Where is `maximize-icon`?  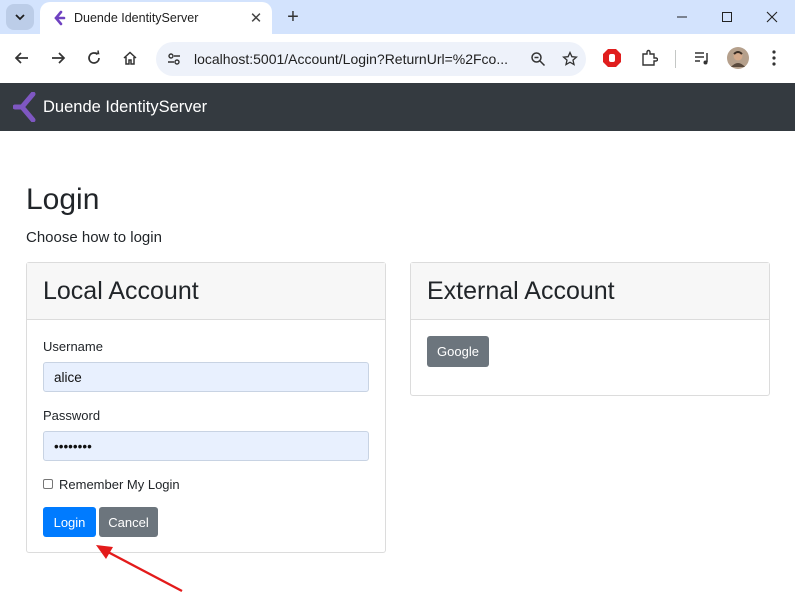 maximize-icon is located at coordinates (727, 17).